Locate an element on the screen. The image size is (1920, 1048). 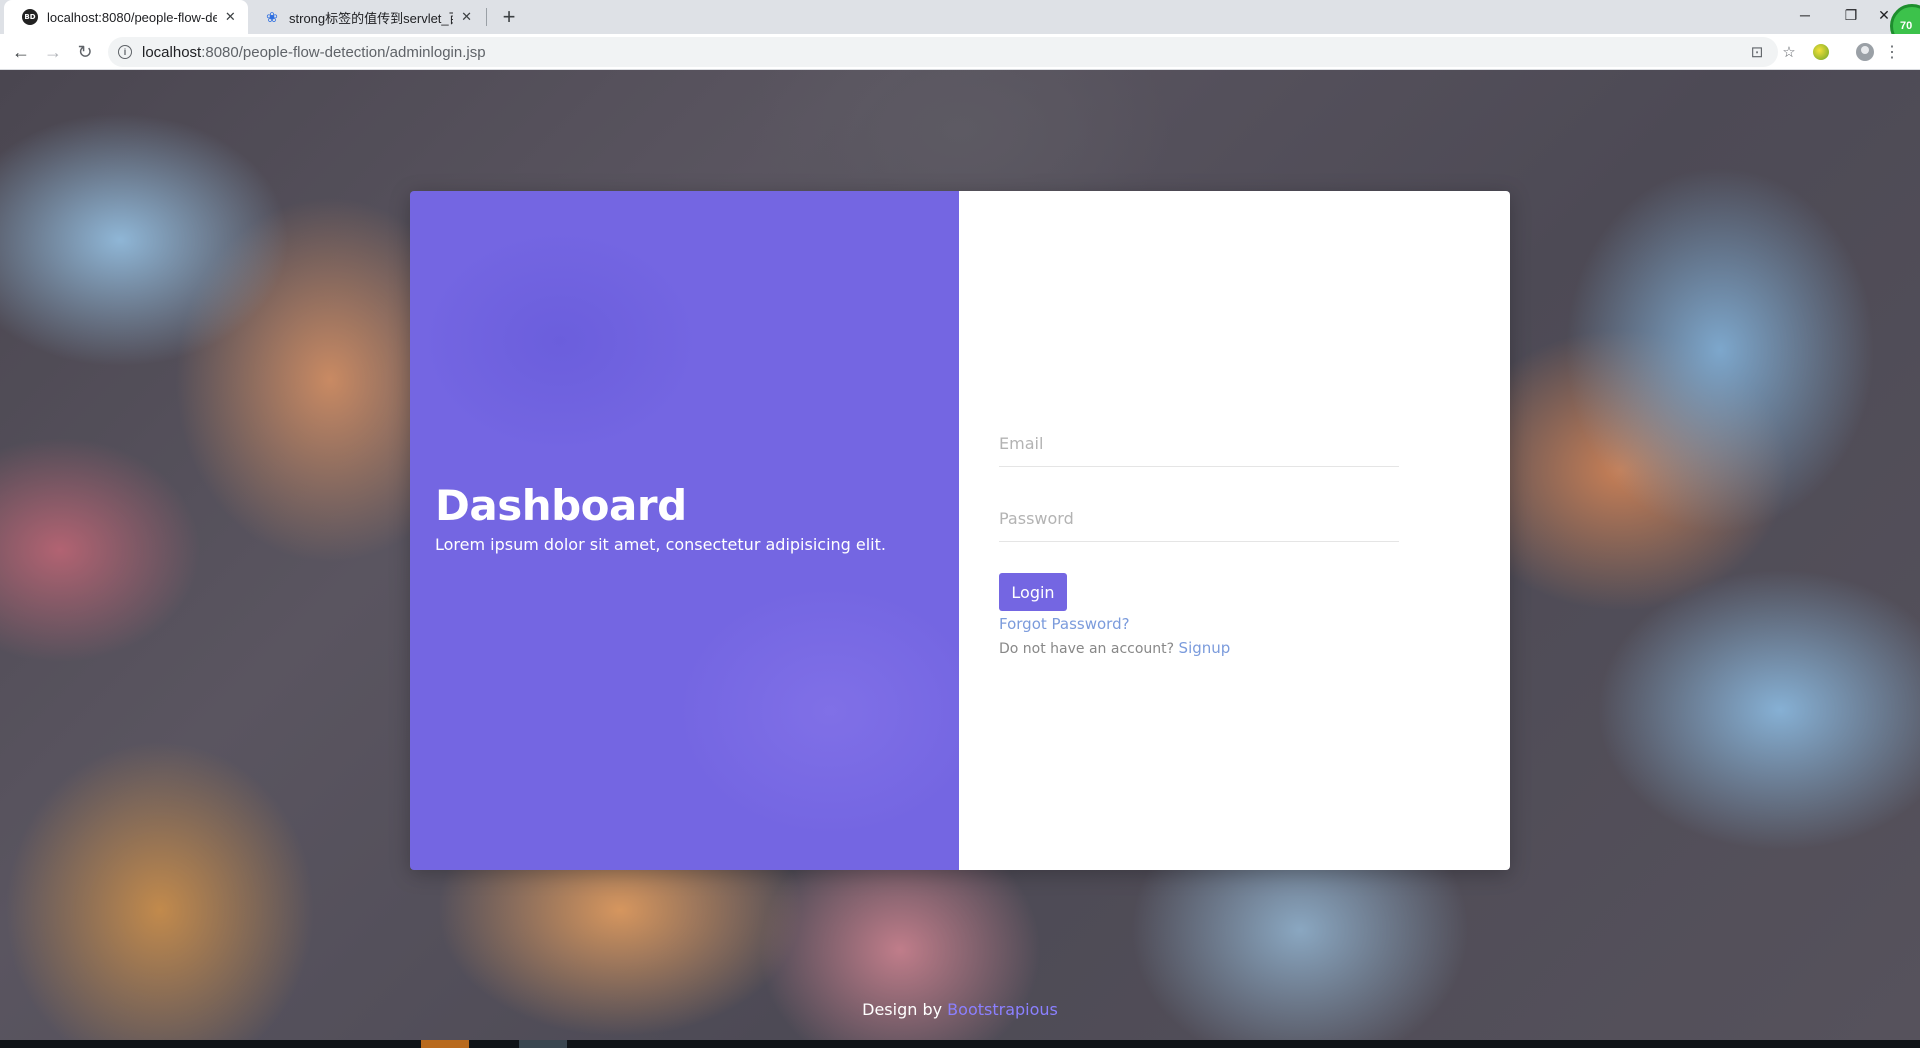
reload-icon: ↻ is located at coordinates (85, 52).